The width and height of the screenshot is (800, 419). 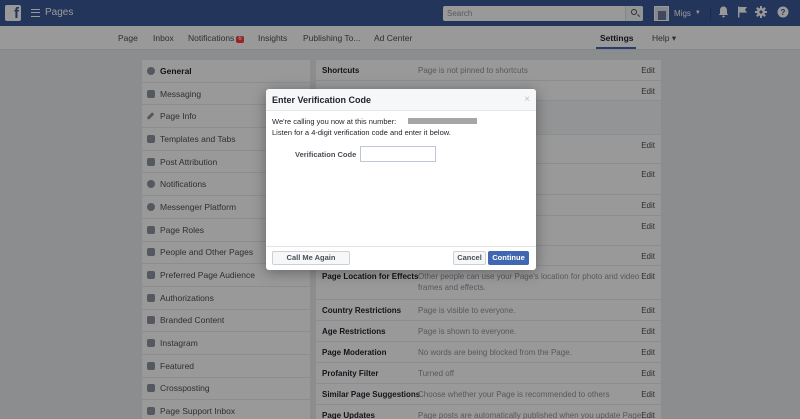 I want to click on dialog-header: Enter Verification Code ×, so click(x=401, y=100).